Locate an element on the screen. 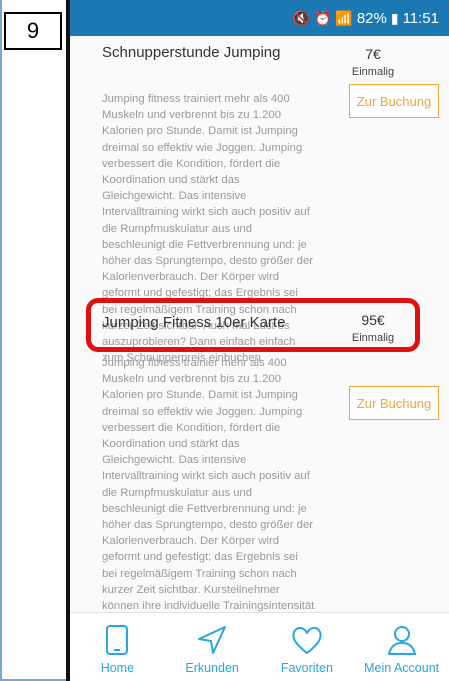  nav-favoriten-label: Favoriten is located at coordinates (306, 668).